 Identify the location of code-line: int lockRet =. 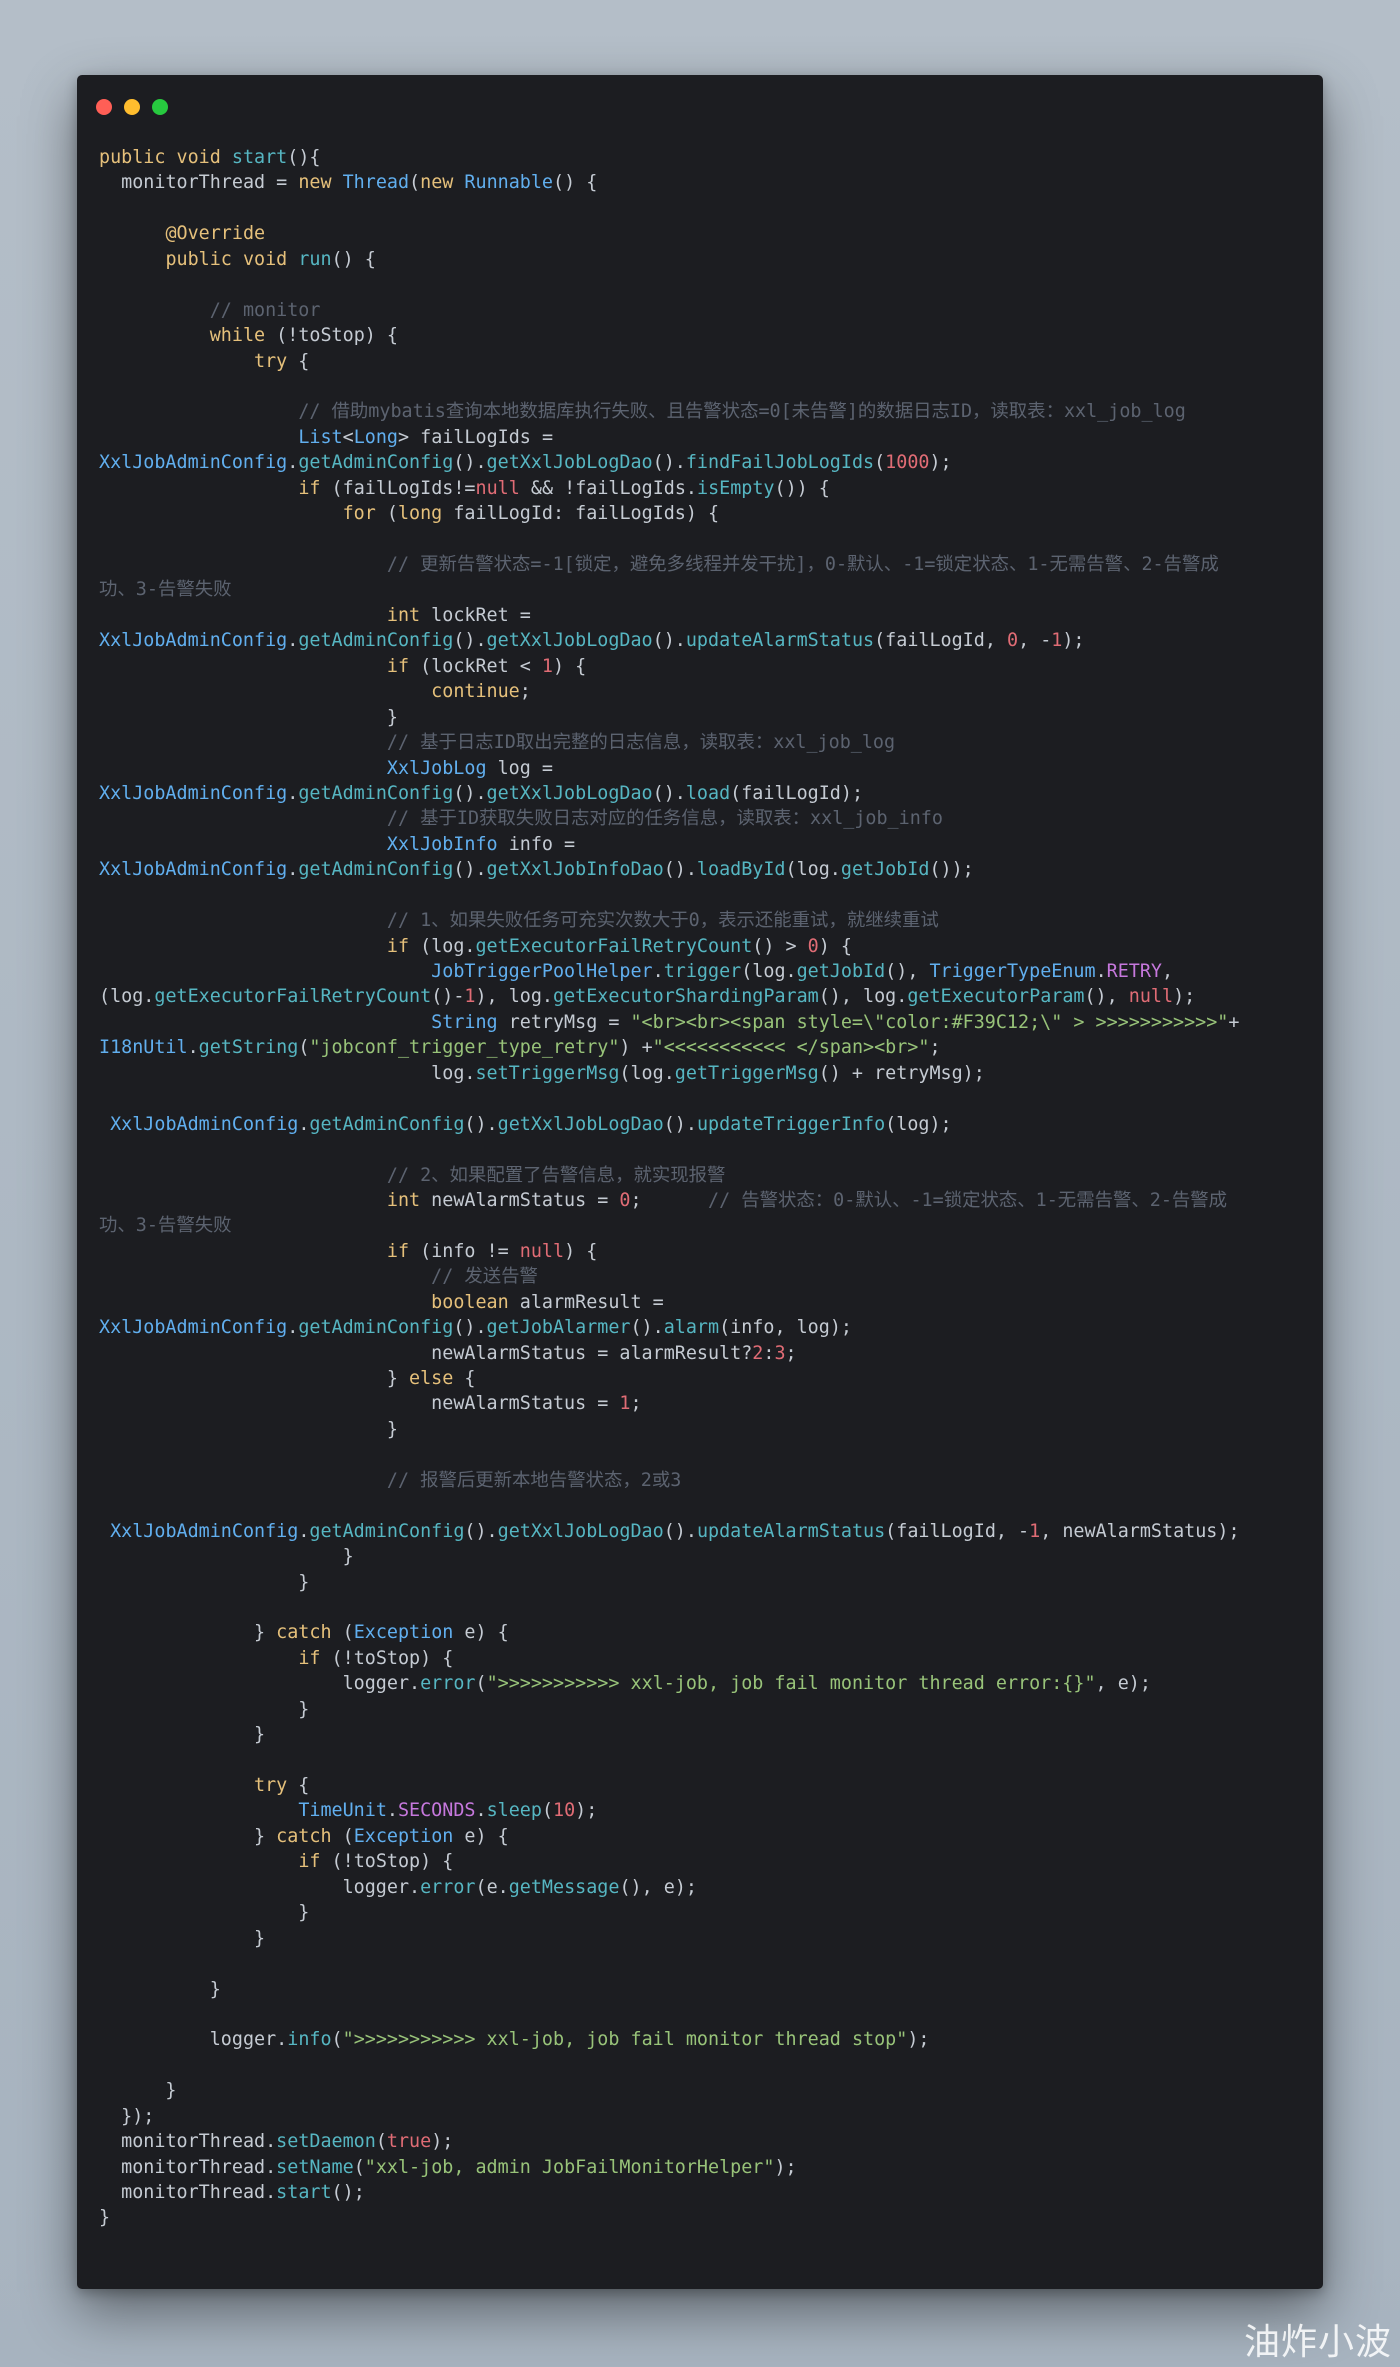
(458, 615).